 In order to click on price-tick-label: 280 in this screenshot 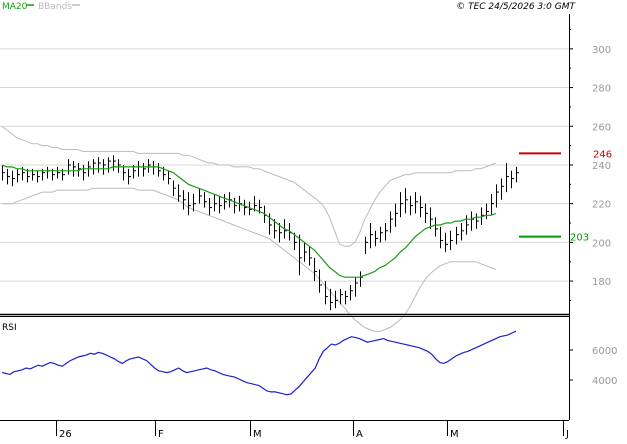, I will do `click(601, 89)`.